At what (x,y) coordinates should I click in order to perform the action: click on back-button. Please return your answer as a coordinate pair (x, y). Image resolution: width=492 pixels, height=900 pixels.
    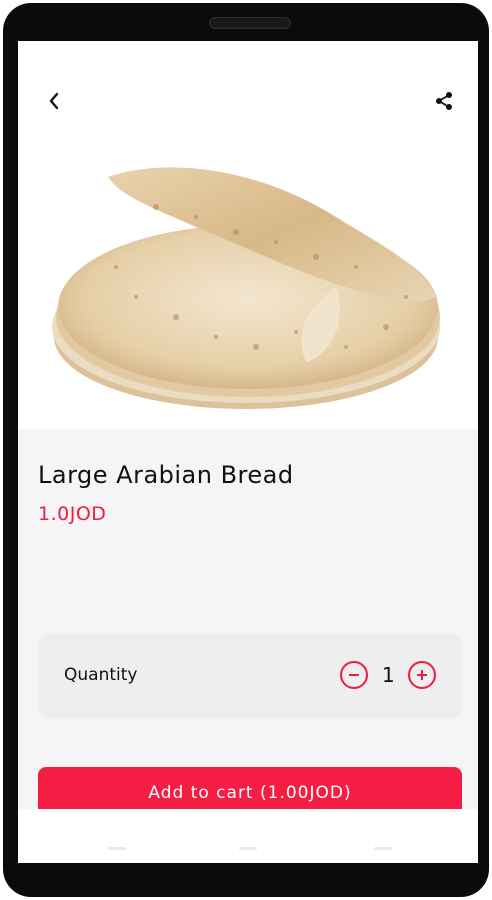
    Looking at the image, I should click on (54, 101).